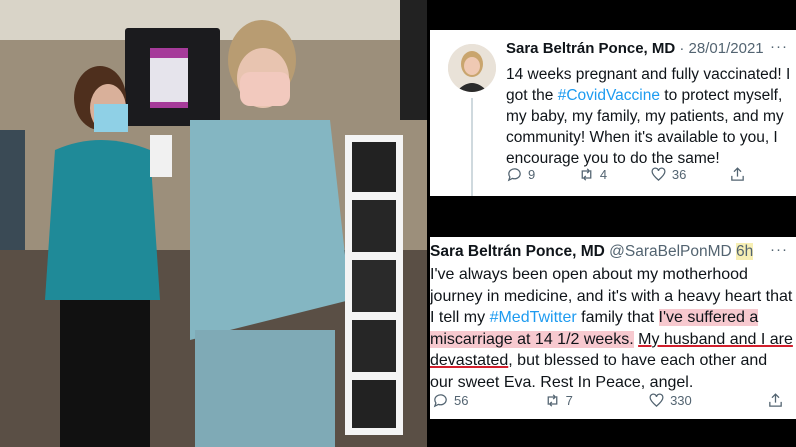  Describe the element at coordinates (450, 400) in the screenshot. I see `reply-button: 56` at that location.